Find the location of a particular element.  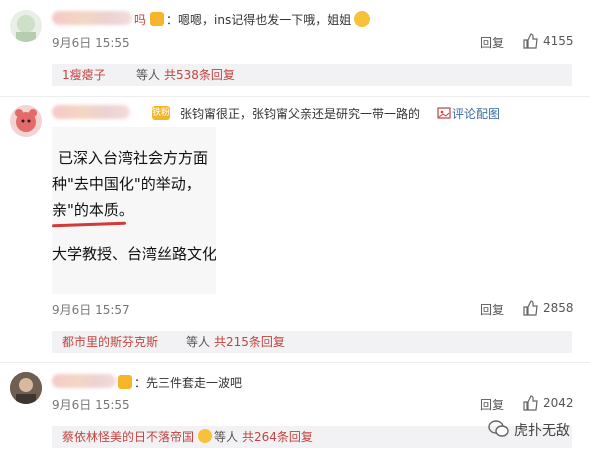

reply-thread-link: 1瘦瘪子 等人 共538条回复 is located at coordinates (312, 75).